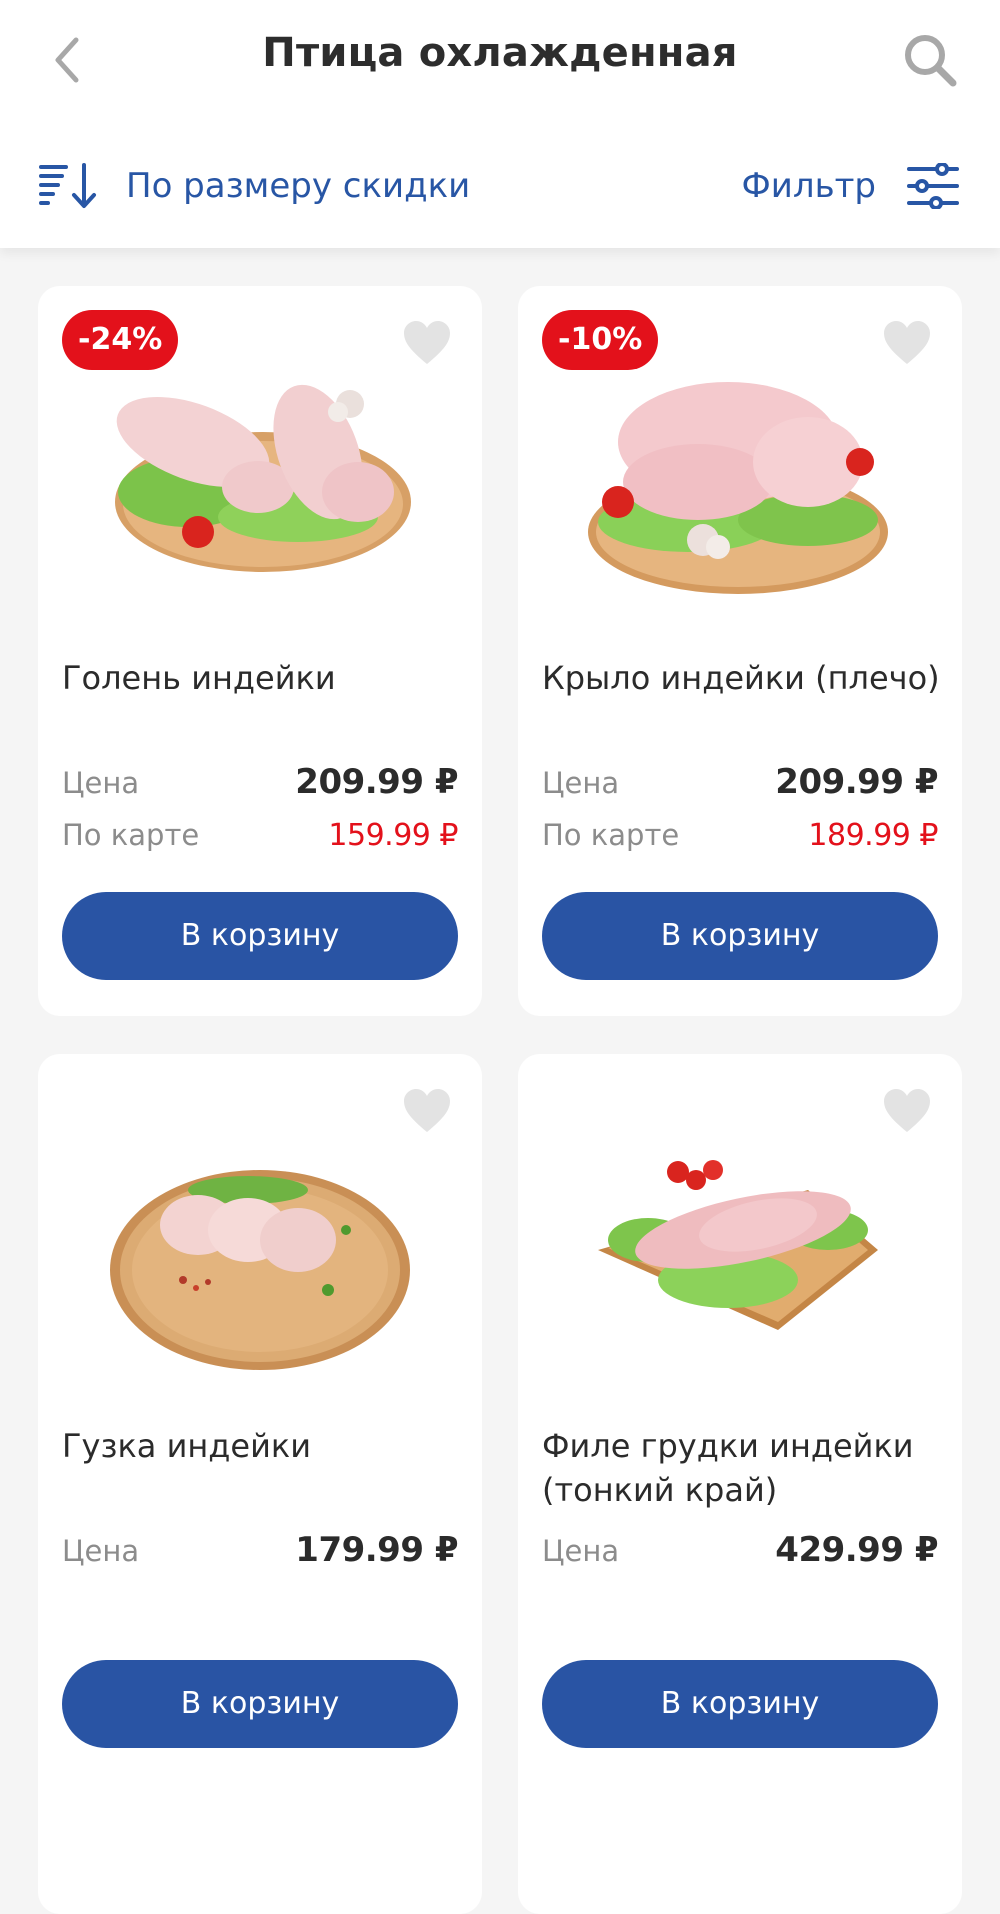  What do you see at coordinates (738, 488) in the screenshot?
I see `product-image-turkey-wing` at bounding box center [738, 488].